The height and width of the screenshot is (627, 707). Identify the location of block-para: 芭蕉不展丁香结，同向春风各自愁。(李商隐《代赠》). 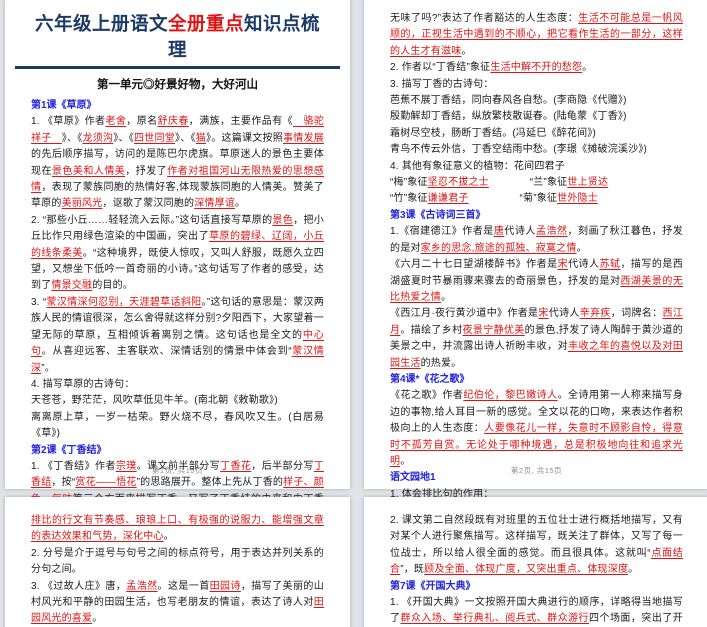
(536, 101).